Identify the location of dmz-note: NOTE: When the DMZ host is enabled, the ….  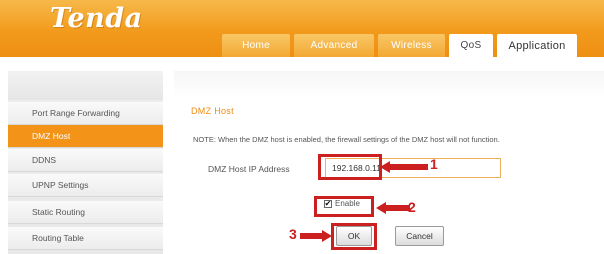
(346, 139).